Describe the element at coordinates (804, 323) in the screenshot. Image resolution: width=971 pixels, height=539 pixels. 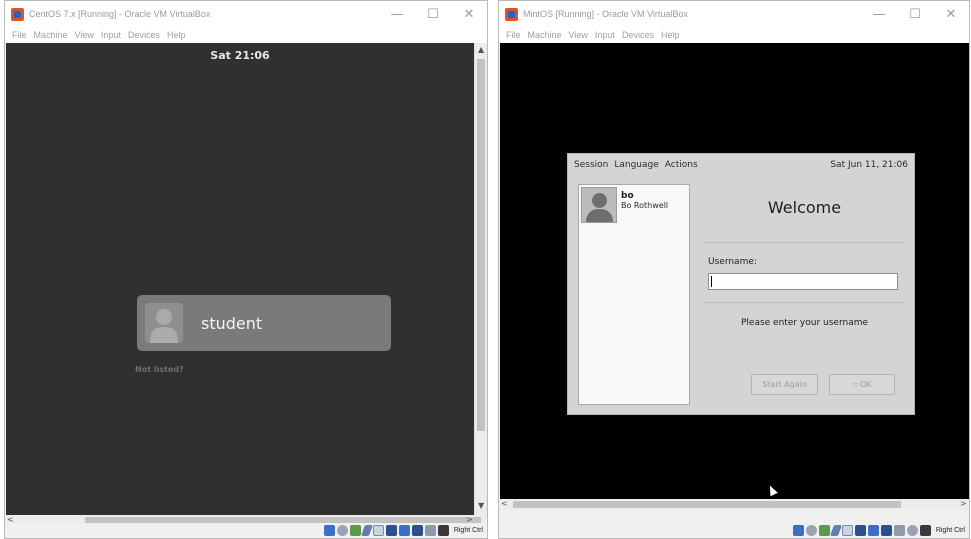
I see `prompt-message: Please enter your username` at that location.